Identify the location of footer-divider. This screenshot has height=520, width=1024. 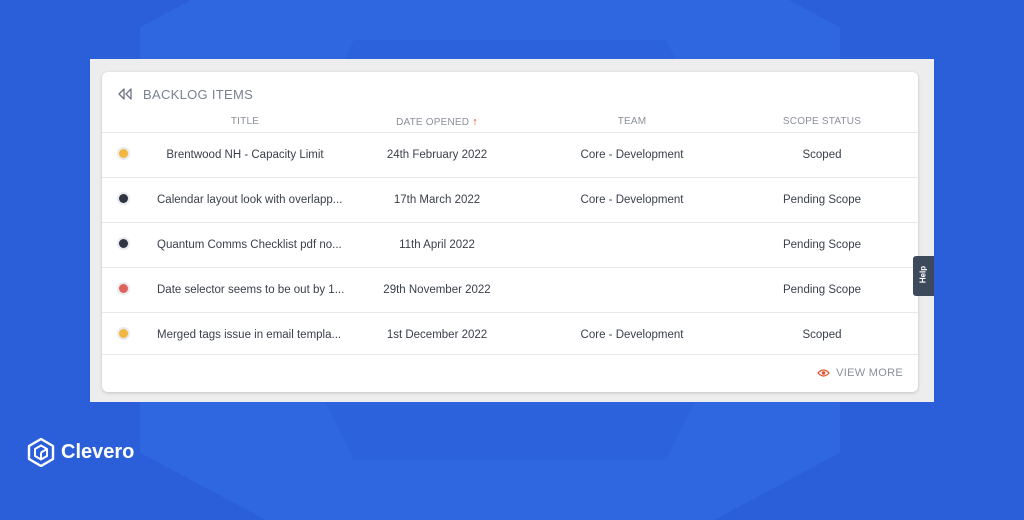
(510, 354).